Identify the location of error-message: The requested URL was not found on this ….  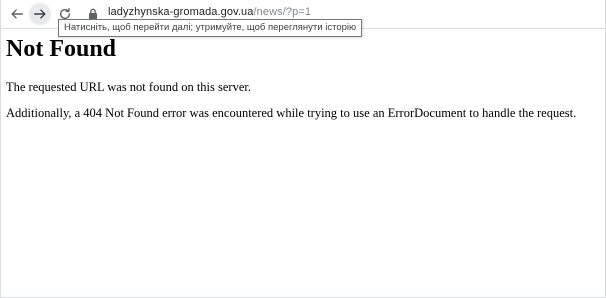
(128, 87).